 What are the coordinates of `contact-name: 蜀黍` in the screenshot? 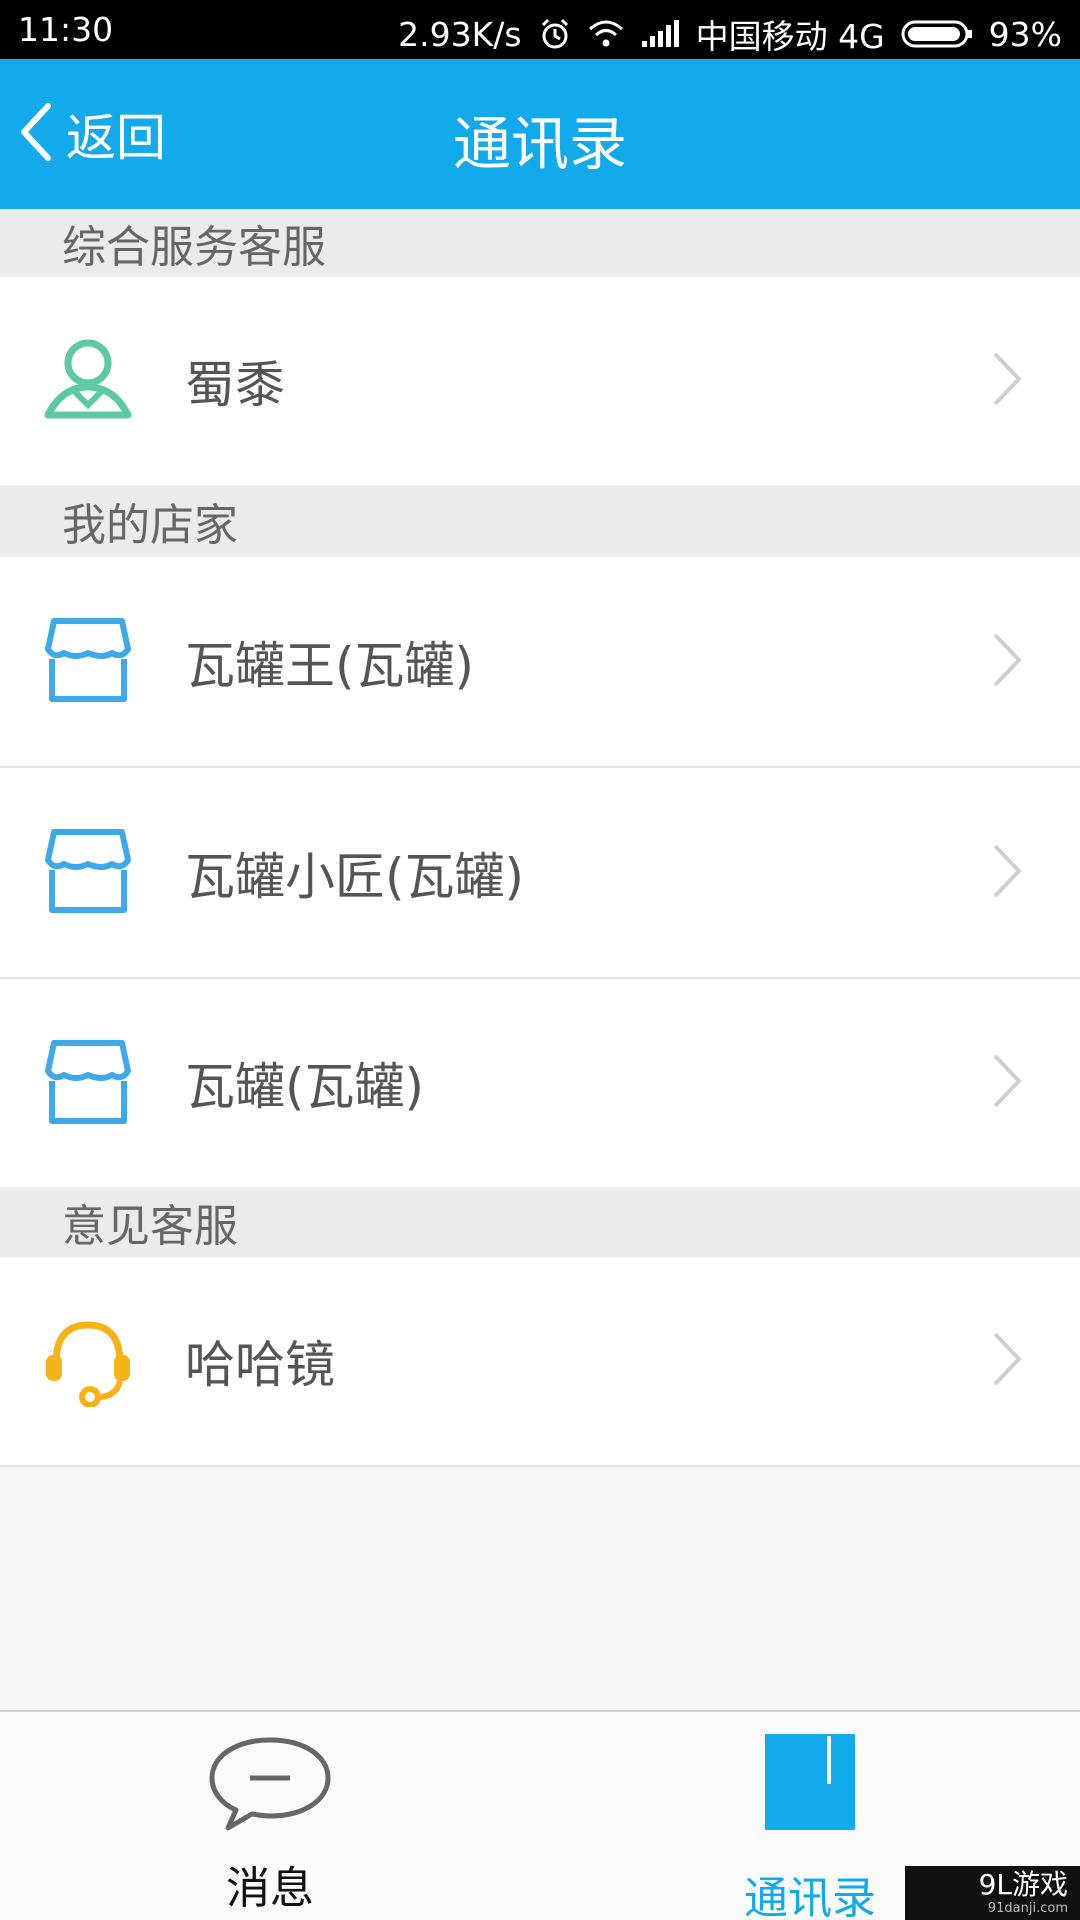 It's located at (235, 385).